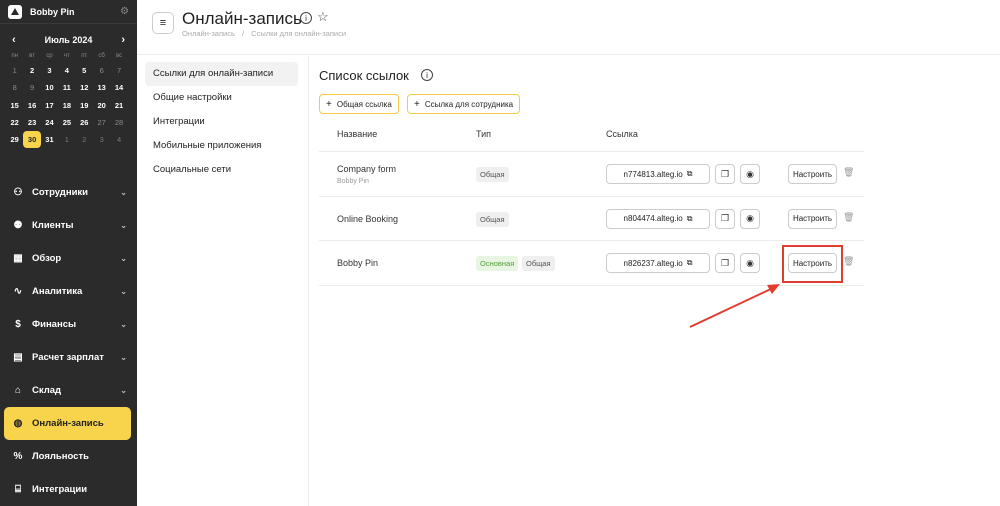  What do you see at coordinates (266, 33) in the screenshot?
I see `breadcrumb: Онлайн-запись / Ссылки для онлайн-записи` at bounding box center [266, 33].